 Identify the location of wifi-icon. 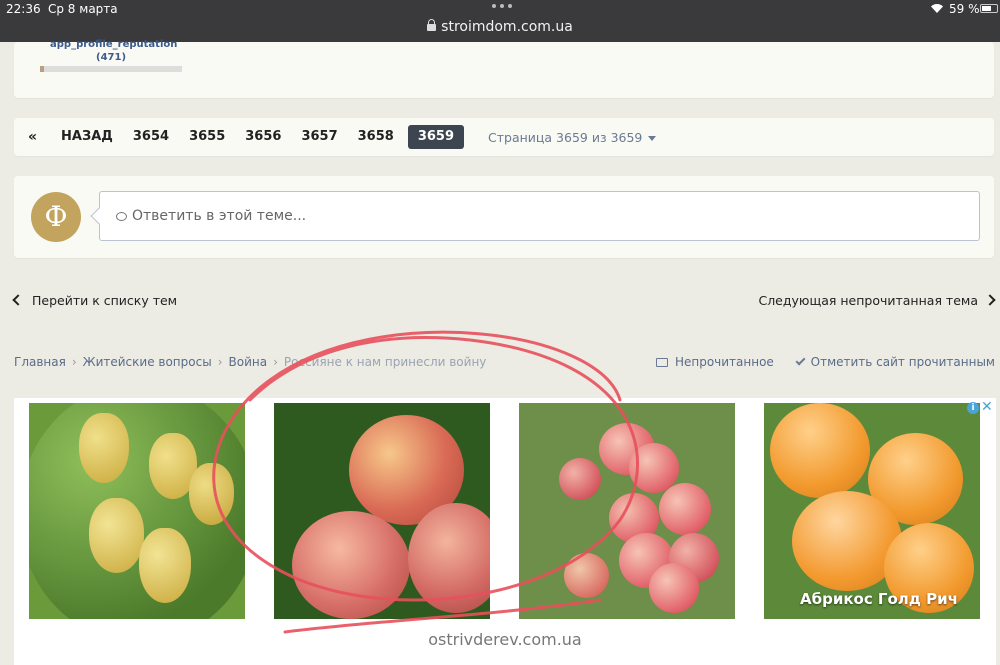
(937, 10).